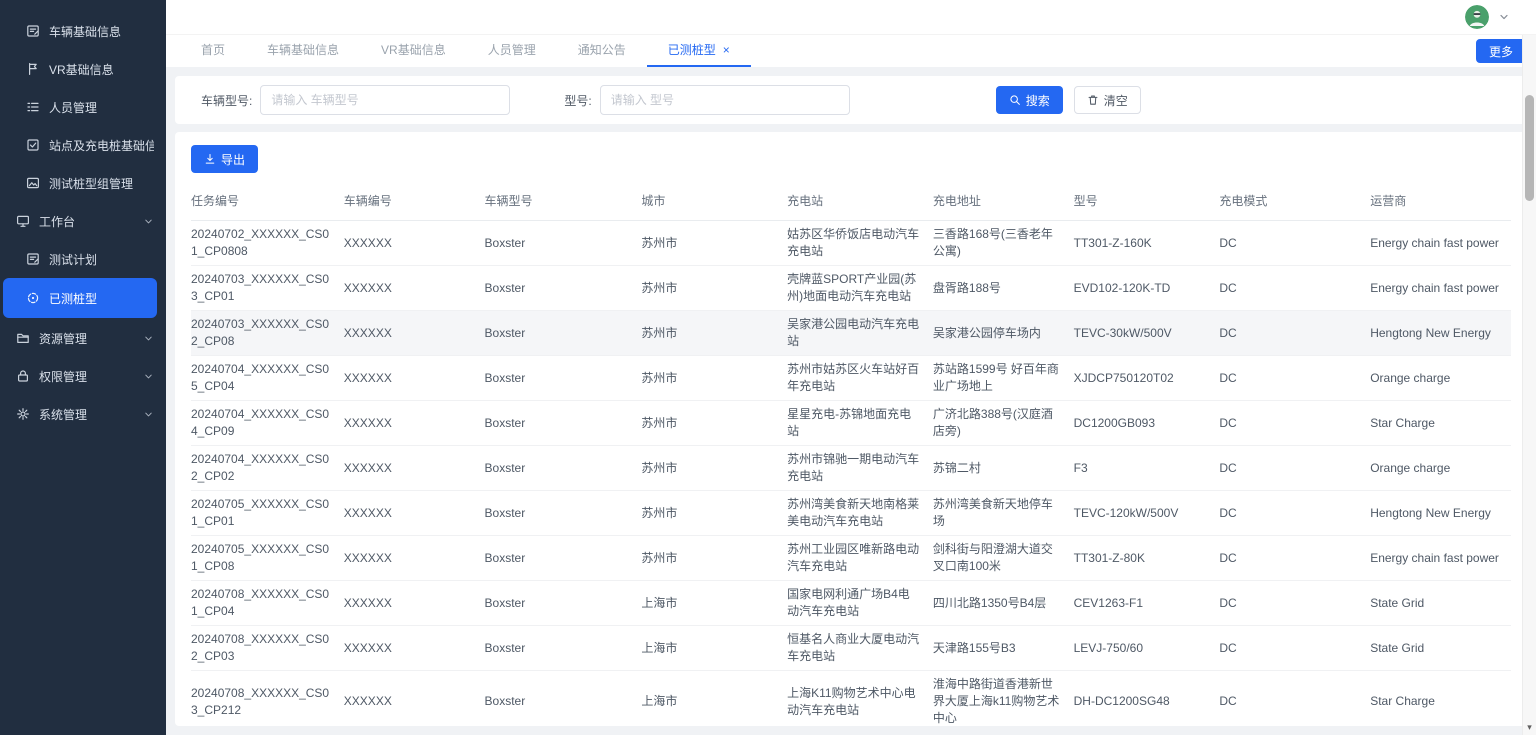  I want to click on sidebar-item-workbench: 工作台, so click(83, 221).